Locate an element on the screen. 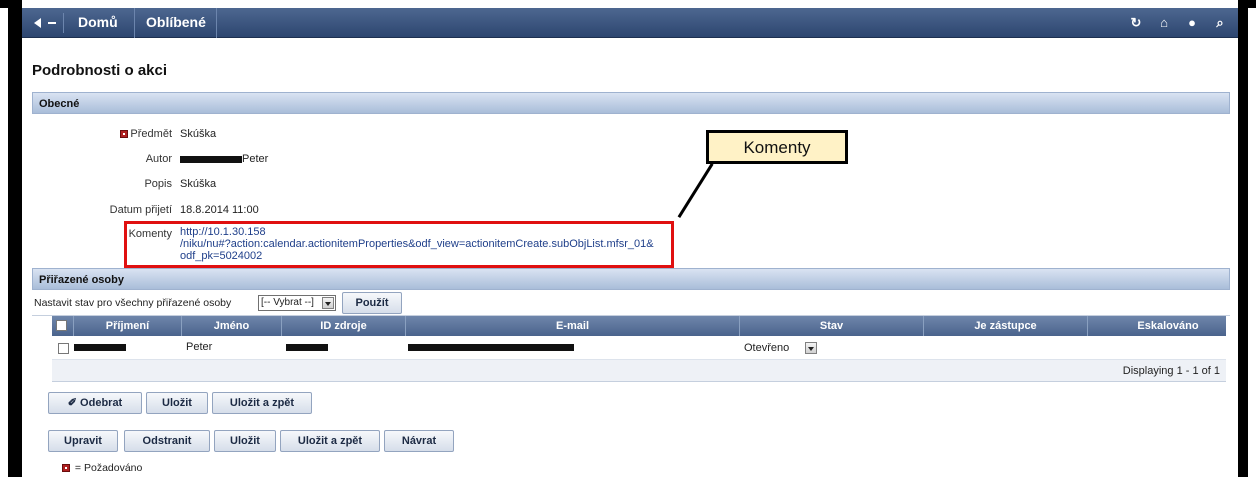 This screenshot has width=1256, height=477. back-arrow-icon is located at coordinates (37, 23).